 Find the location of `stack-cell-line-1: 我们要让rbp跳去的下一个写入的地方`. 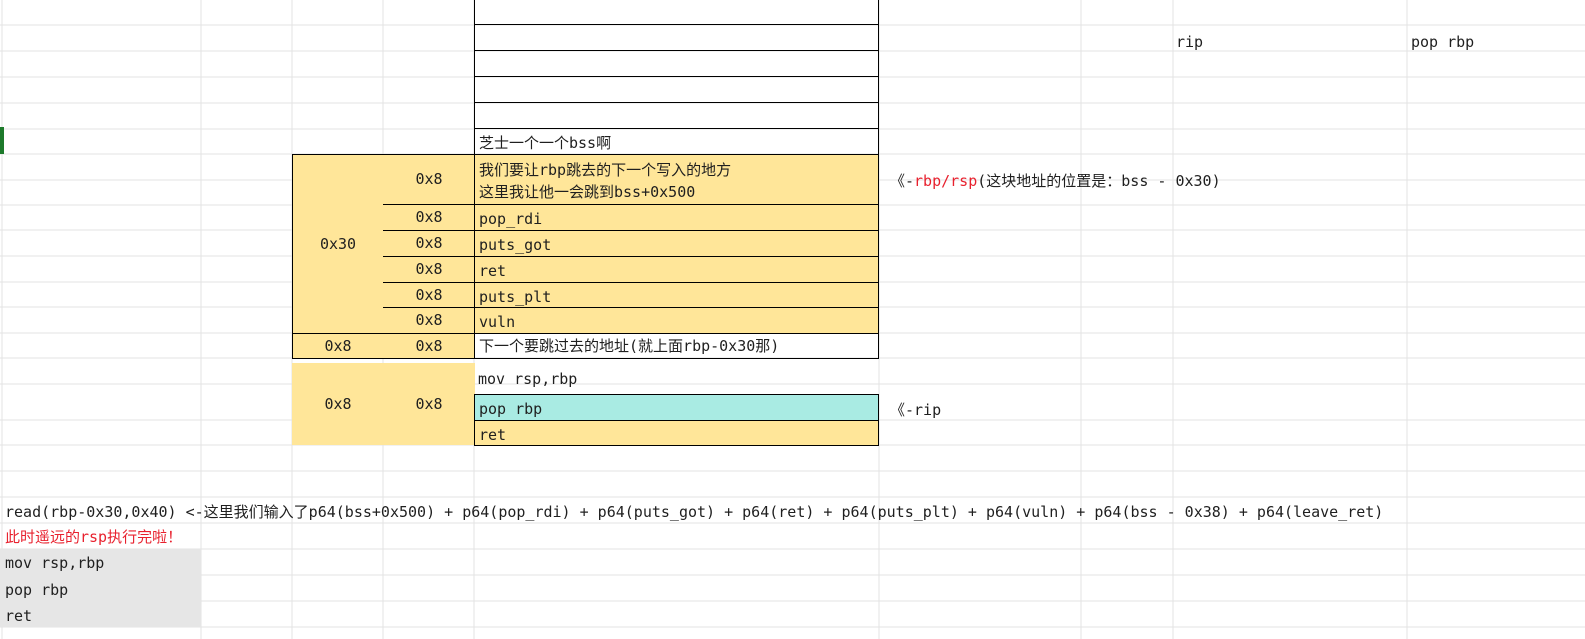

stack-cell-line-1: 我们要让rbp跳去的下一个写入的地方 is located at coordinates (605, 170).